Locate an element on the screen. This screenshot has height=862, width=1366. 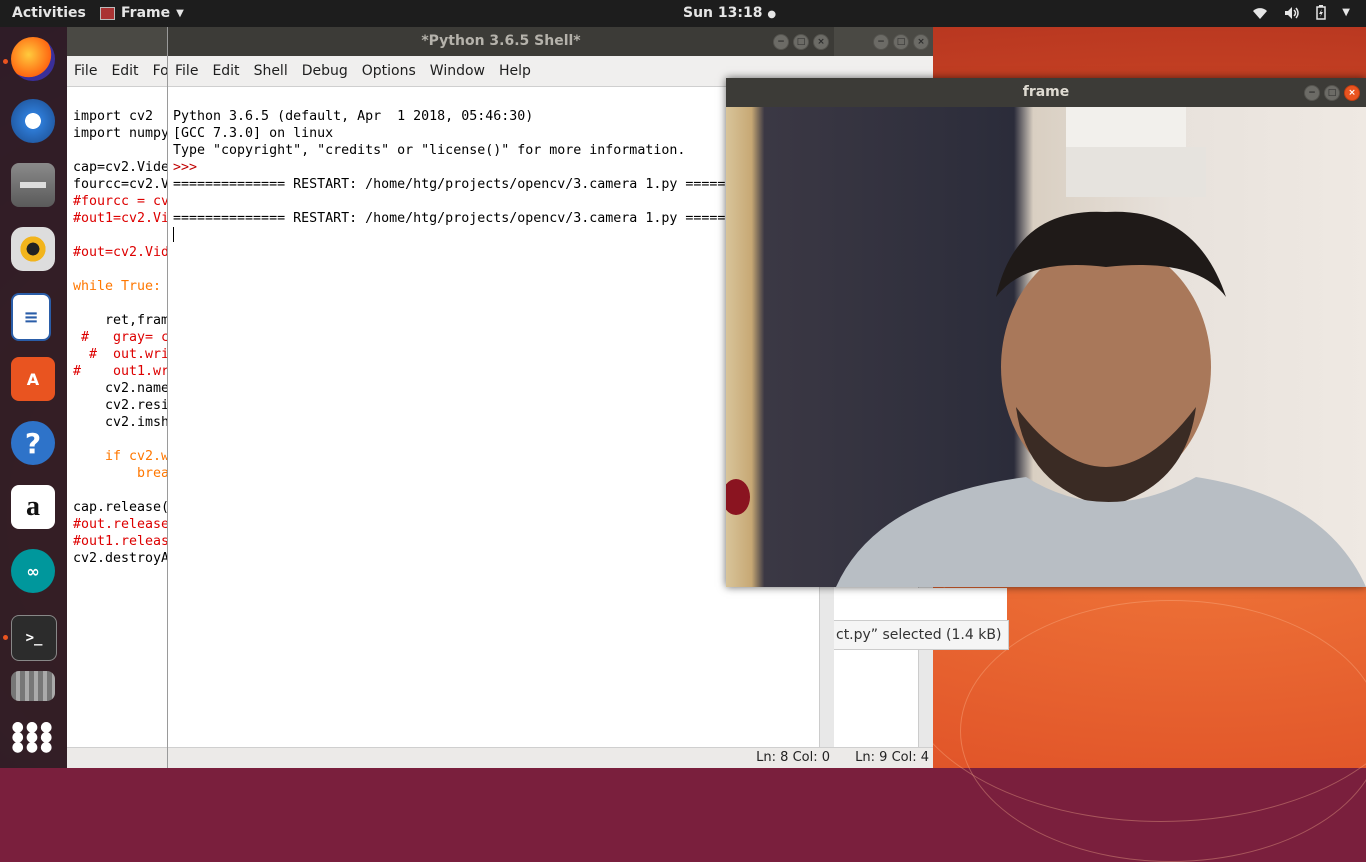
app-menu: Frame ▼ is located at coordinates (142, 13).